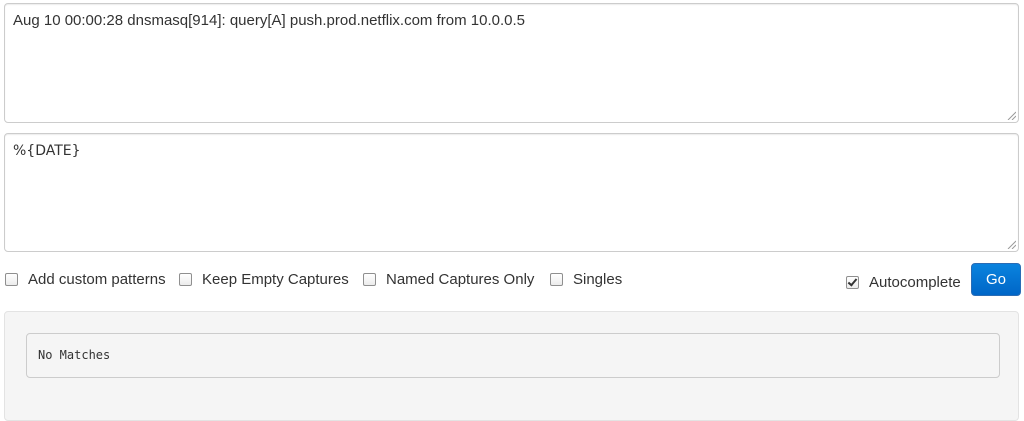 This screenshot has height=421, width=1024. Describe the element at coordinates (556, 279) in the screenshot. I see `singles-checkbox` at that location.